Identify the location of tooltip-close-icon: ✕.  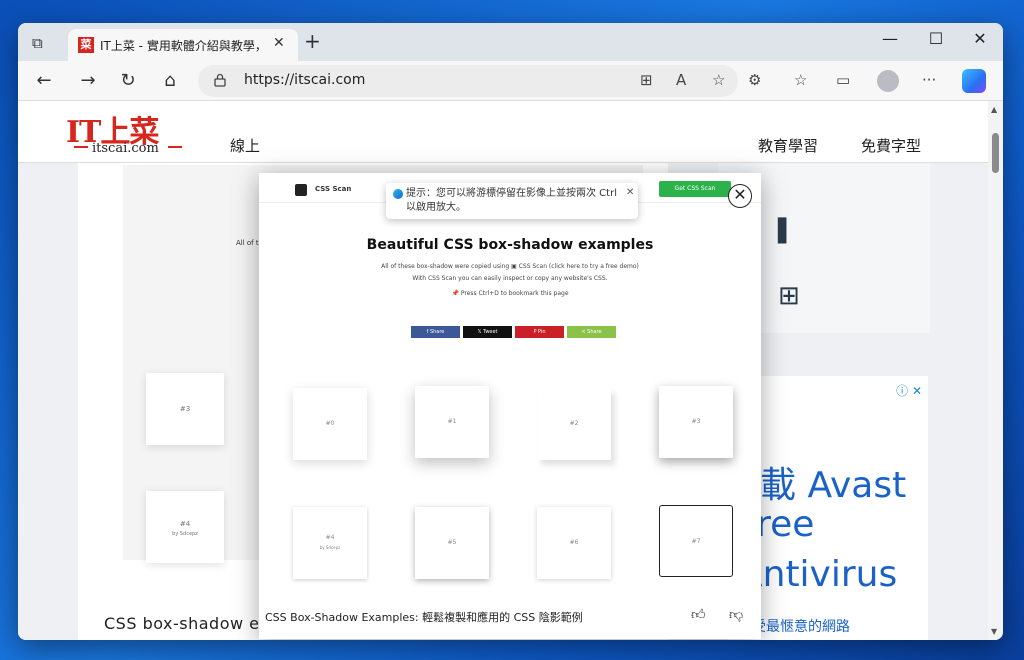
(630, 192).